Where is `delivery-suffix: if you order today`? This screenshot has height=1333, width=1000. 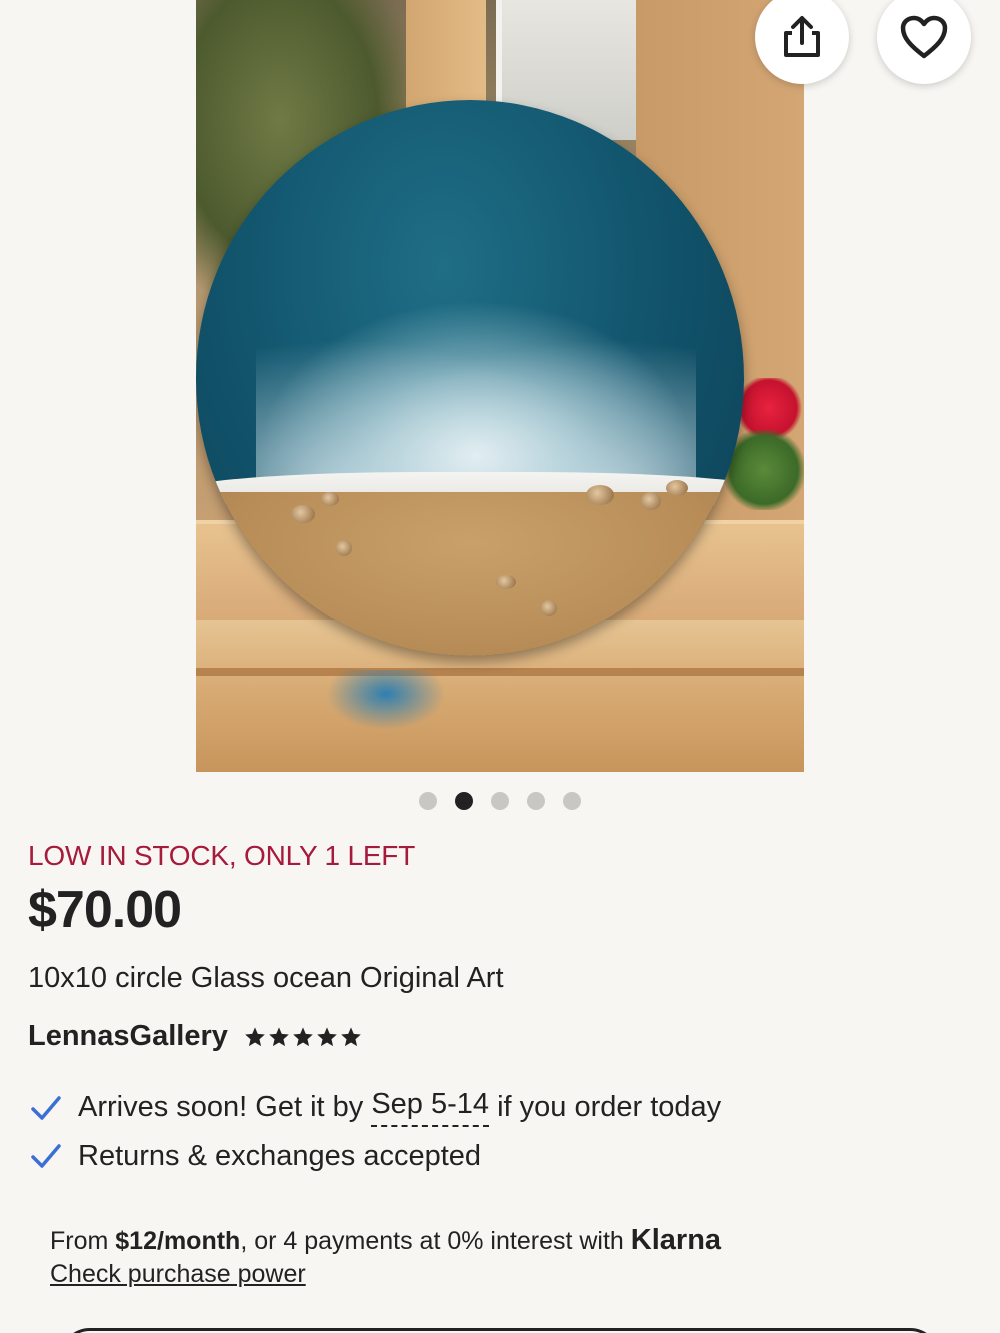
delivery-suffix: if you order today is located at coordinates (605, 1107).